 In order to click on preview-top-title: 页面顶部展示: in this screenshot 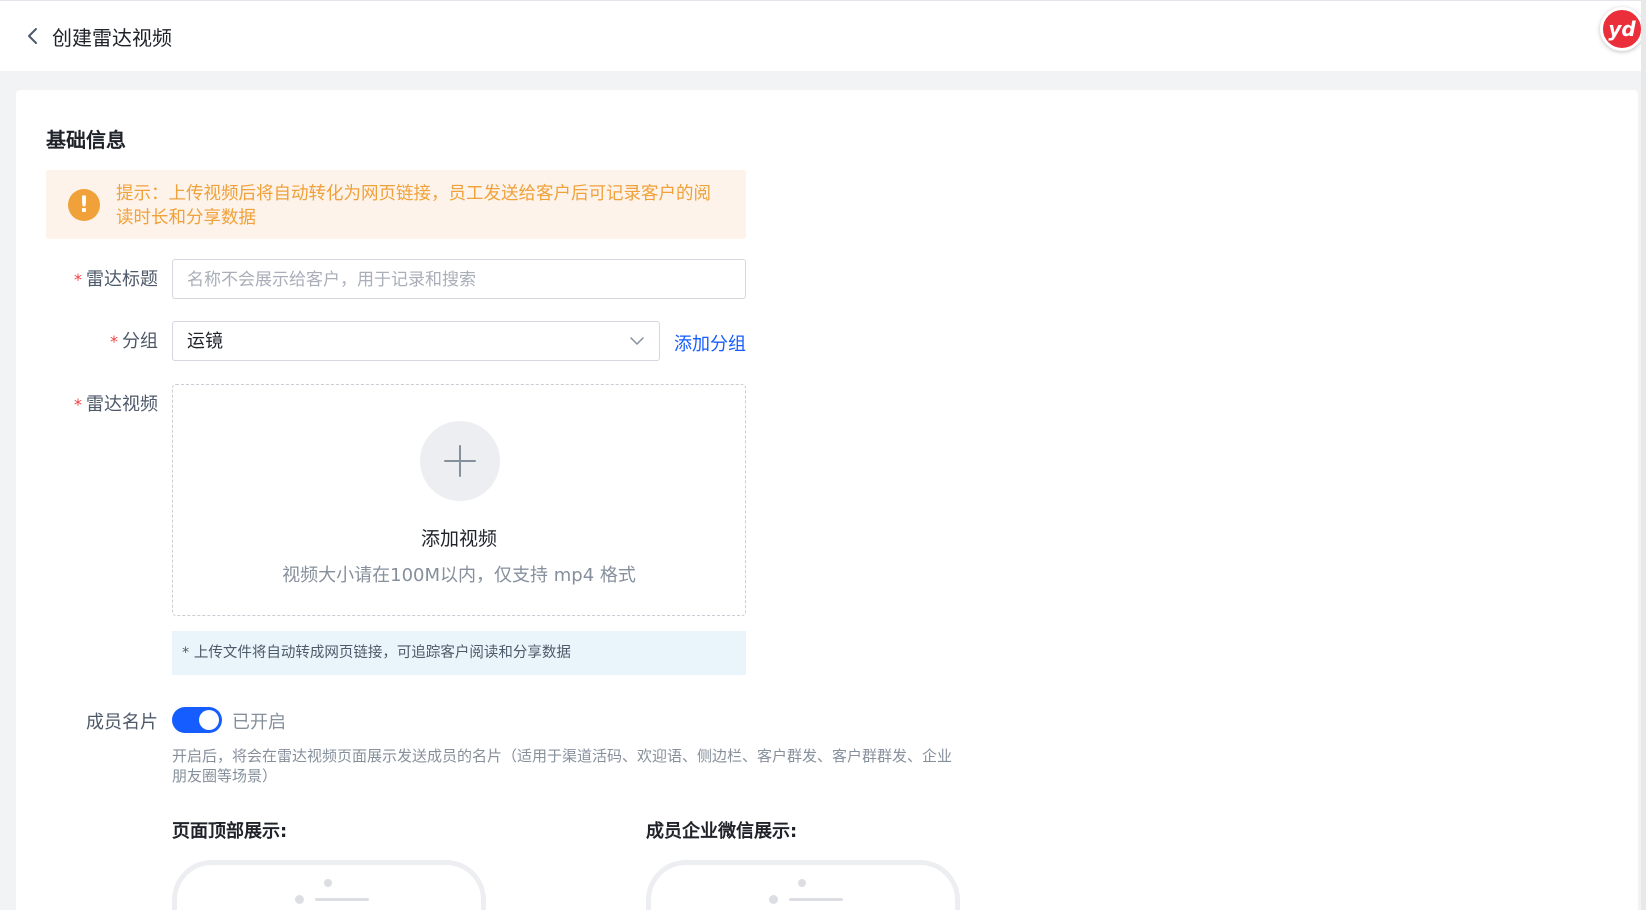, I will do `click(230, 831)`.